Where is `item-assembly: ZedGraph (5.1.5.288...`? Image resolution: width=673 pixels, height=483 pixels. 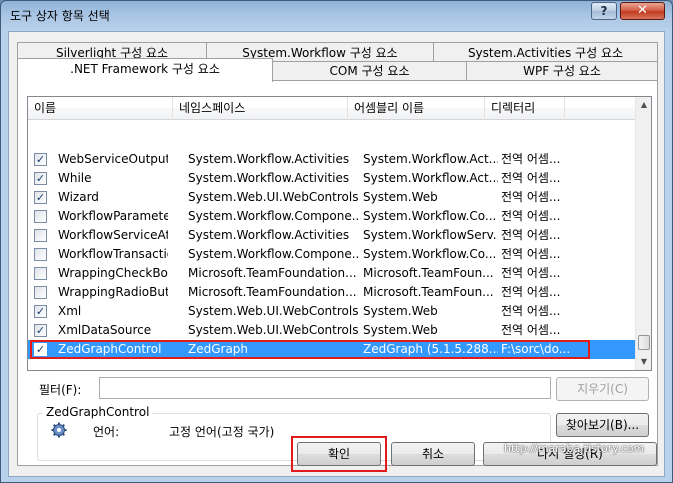 item-assembly: ZedGraph (5.1.5.288... is located at coordinates (430, 349).